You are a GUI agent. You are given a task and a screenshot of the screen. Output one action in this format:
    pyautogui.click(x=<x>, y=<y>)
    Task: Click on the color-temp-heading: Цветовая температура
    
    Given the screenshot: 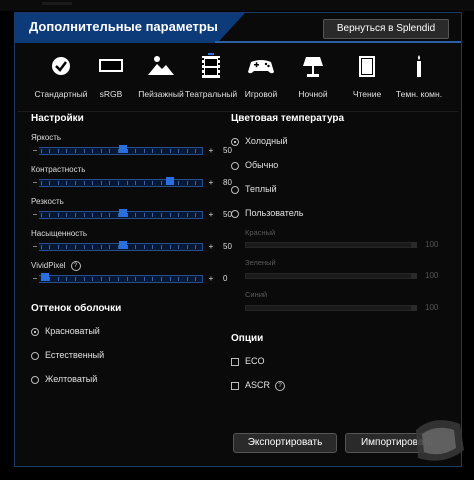 What is the action you would take?
    pyautogui.click(x=288, y=118)
    